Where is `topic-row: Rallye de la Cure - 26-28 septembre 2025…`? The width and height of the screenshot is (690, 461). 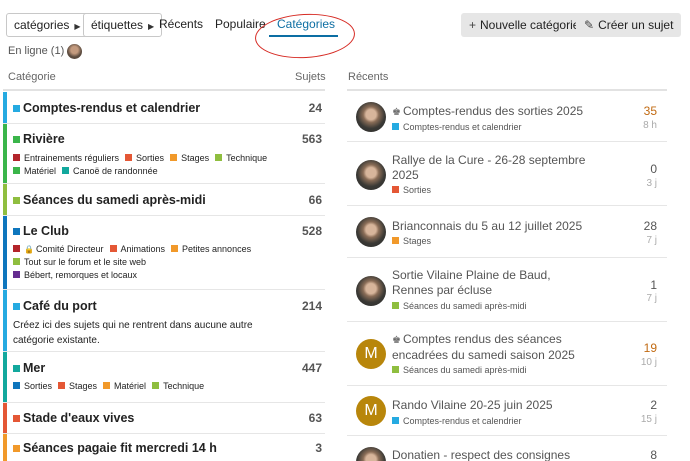 topic-row: Rallye de la Cure - 26-28 septembre 2025… is located at coordinates (507, 174).